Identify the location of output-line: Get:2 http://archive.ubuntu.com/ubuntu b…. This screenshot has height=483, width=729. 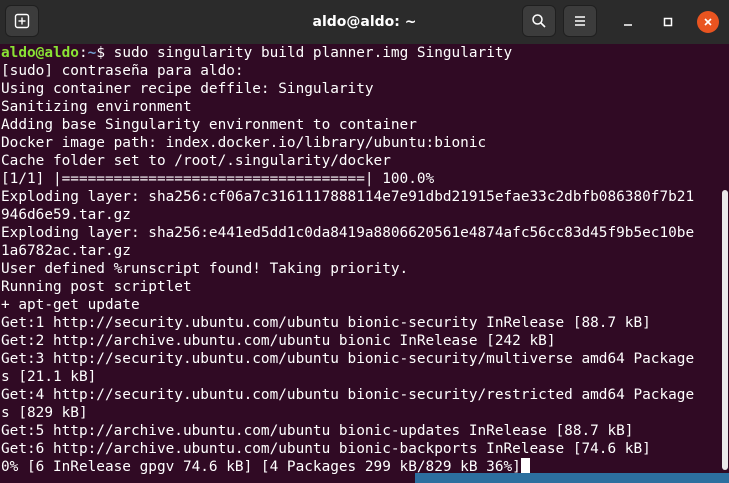
(278, 341).